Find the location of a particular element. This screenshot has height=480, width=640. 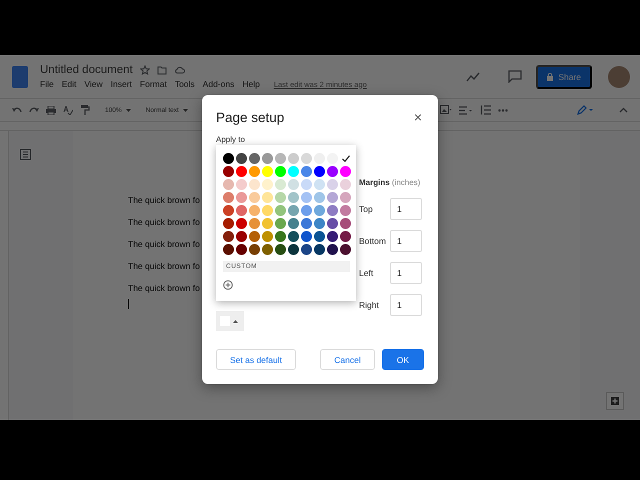

margin-label: Left is located at coordinates (366, 273).